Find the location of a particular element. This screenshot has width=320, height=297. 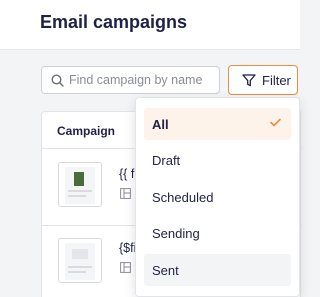

filter-button: Filter is located at coordinates (263, 80).